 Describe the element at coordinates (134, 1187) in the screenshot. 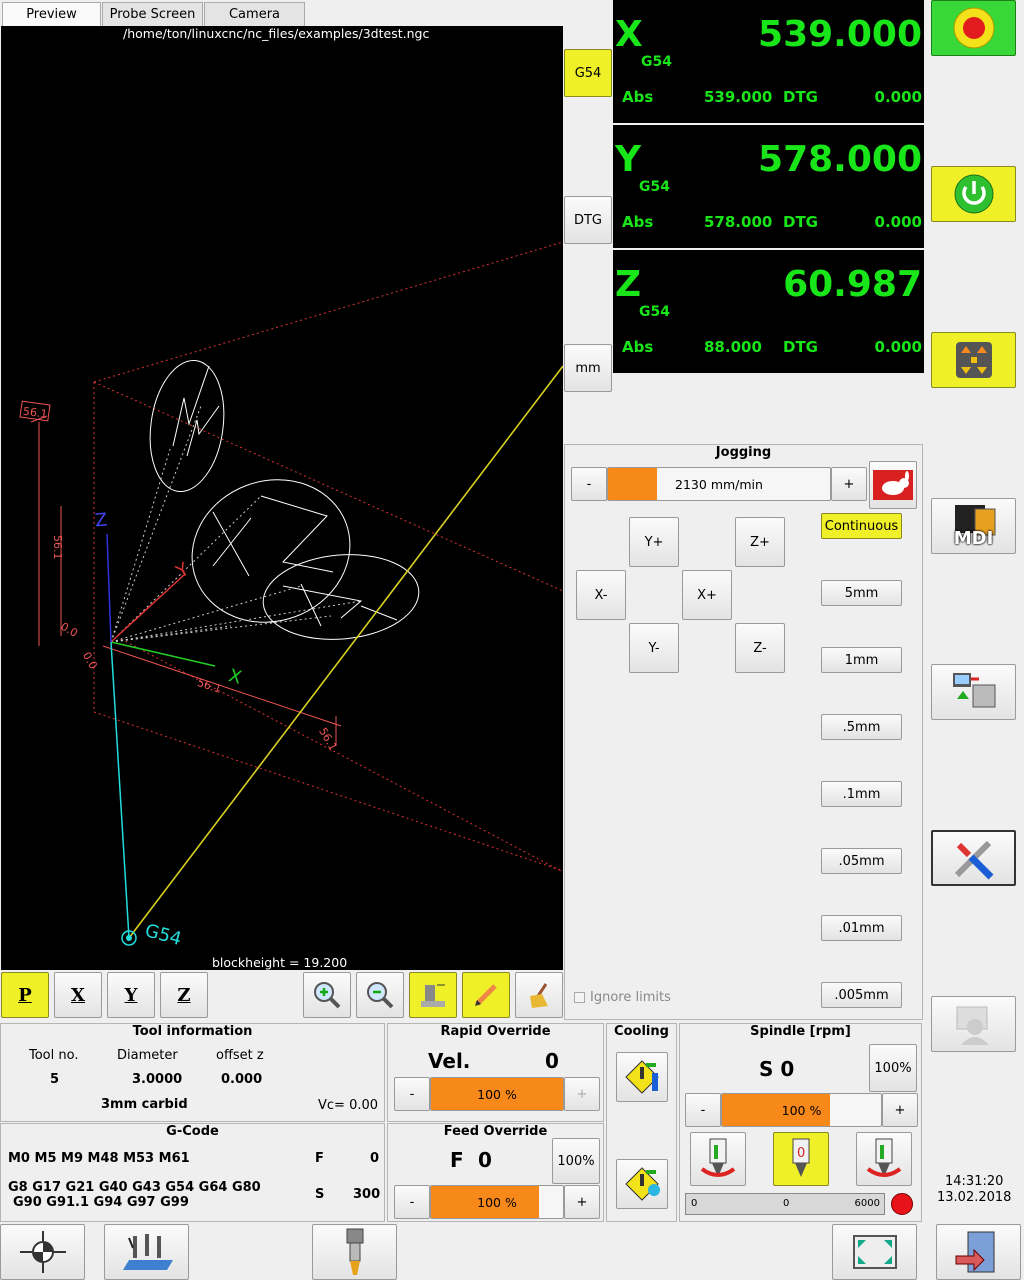

I see `gcode-gline-1: G8 G17 G21 G40 G43 G54 G64 G80` at that location.